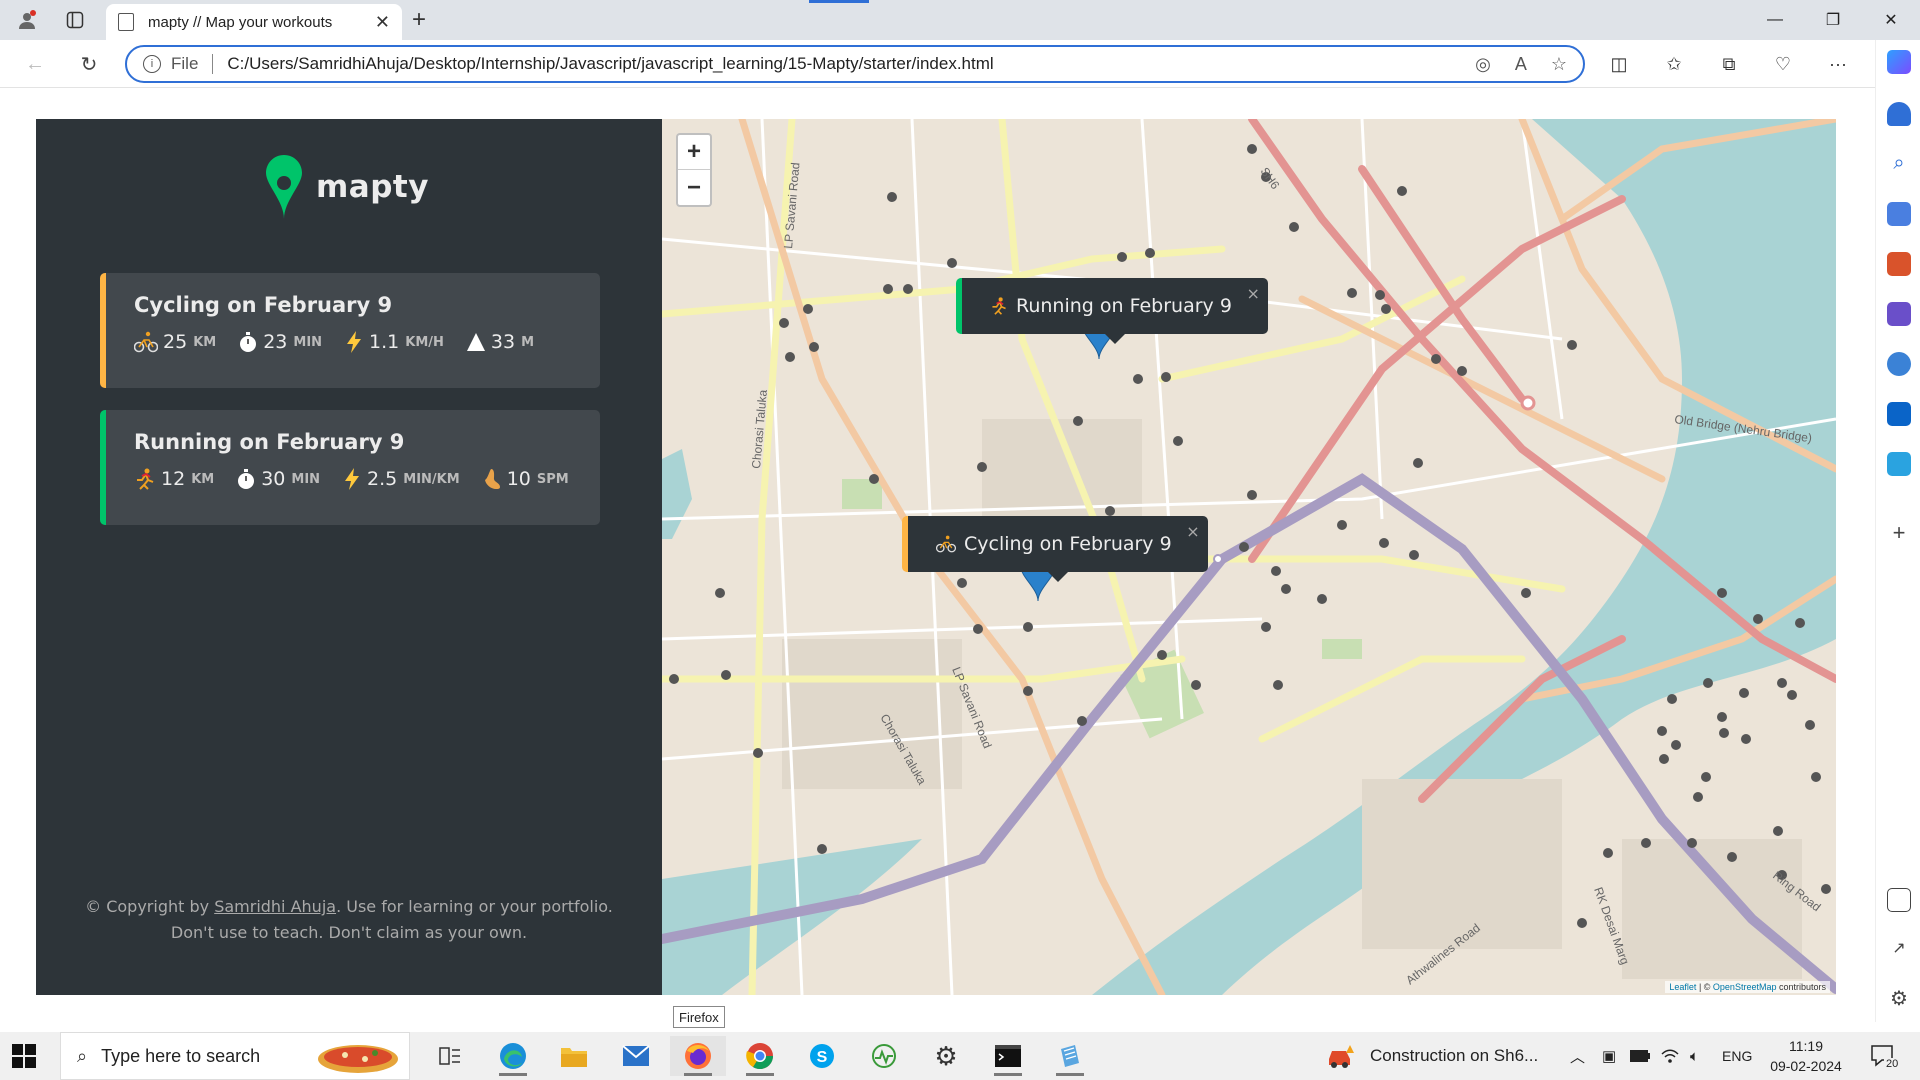 Image resolution: width=1920 pixels, height=1080 pixels. What do you see at coordinates (822, 1056) in the screenshot?
I see `skype-icon: S` at bounding box center [822, 1056].